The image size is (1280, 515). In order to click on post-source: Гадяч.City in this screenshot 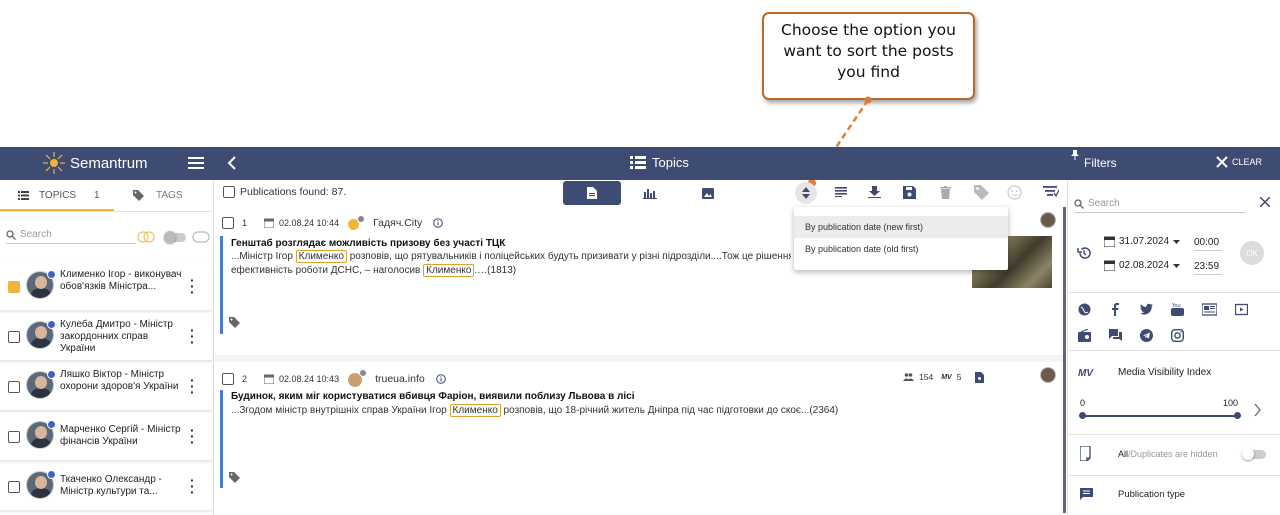, I will do `click(397, 223)`.